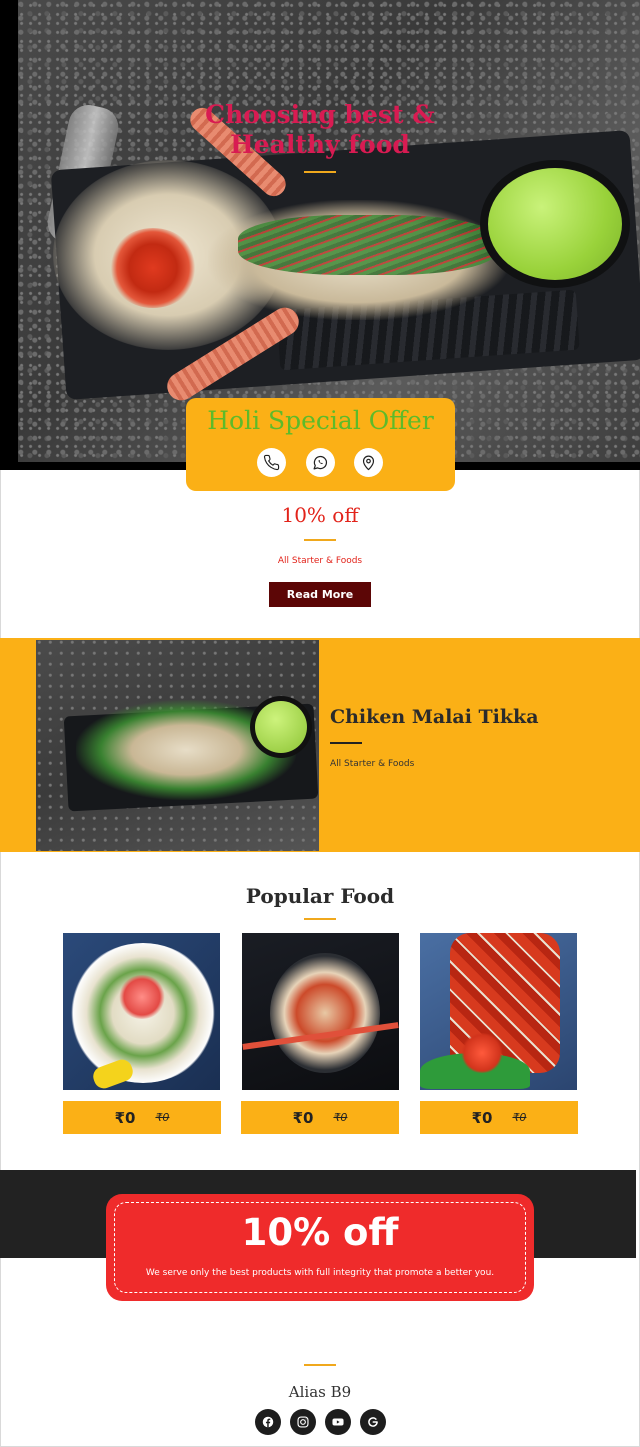 Image resolution: width=640 pixels, height=1447 pixels. I want to click on footer-divider, so click(320, 1365).